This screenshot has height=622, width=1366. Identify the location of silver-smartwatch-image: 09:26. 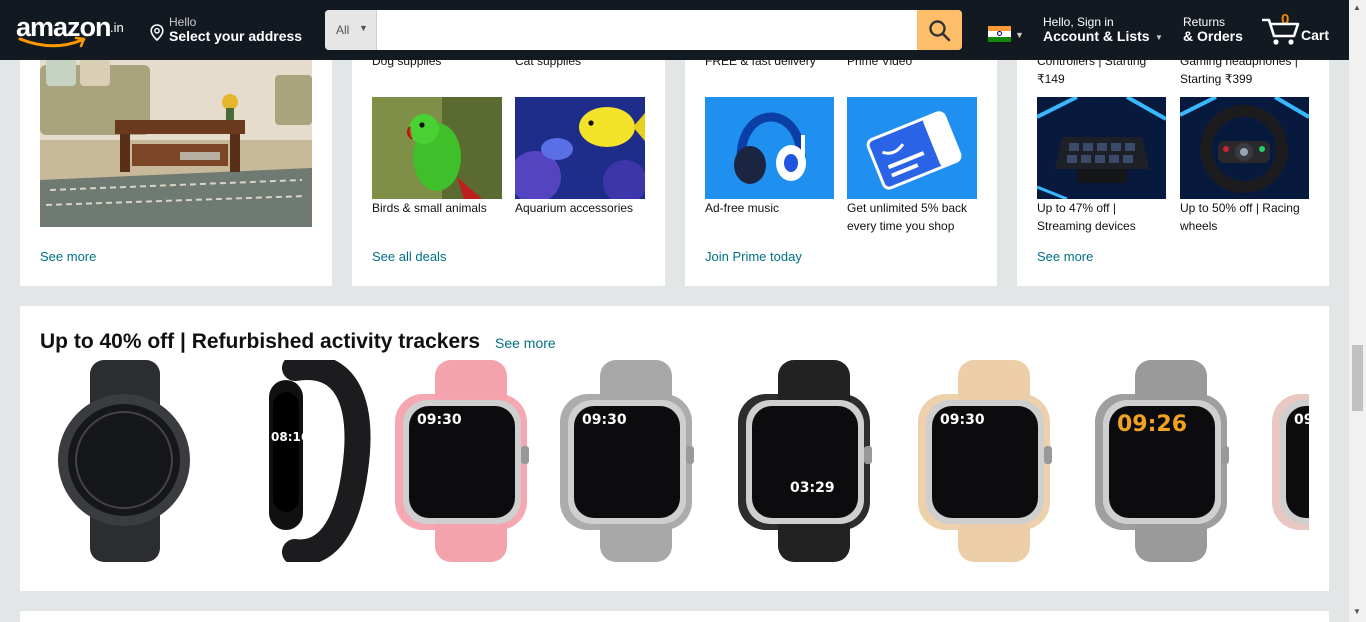
(1169, 461).